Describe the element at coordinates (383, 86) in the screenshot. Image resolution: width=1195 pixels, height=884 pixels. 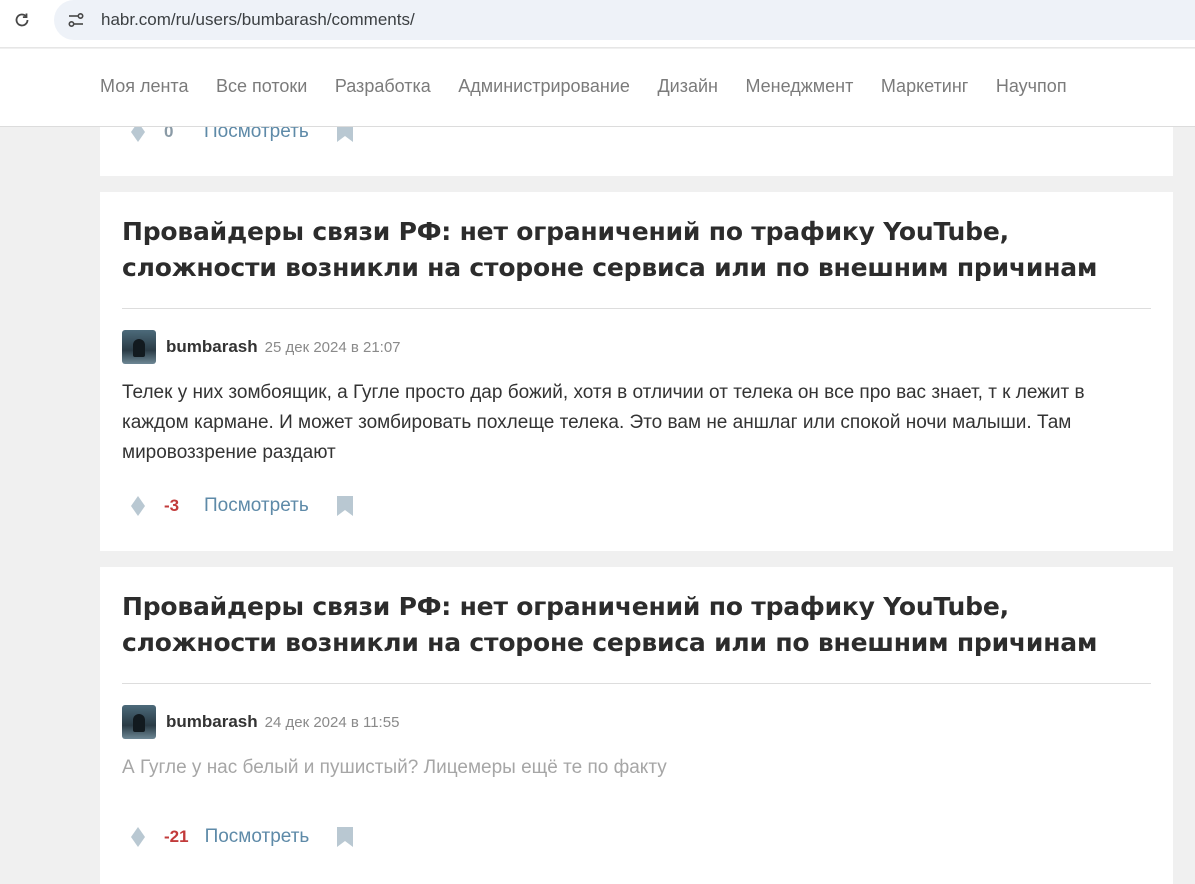
I see `nav-item-development: Разработка` at that location.